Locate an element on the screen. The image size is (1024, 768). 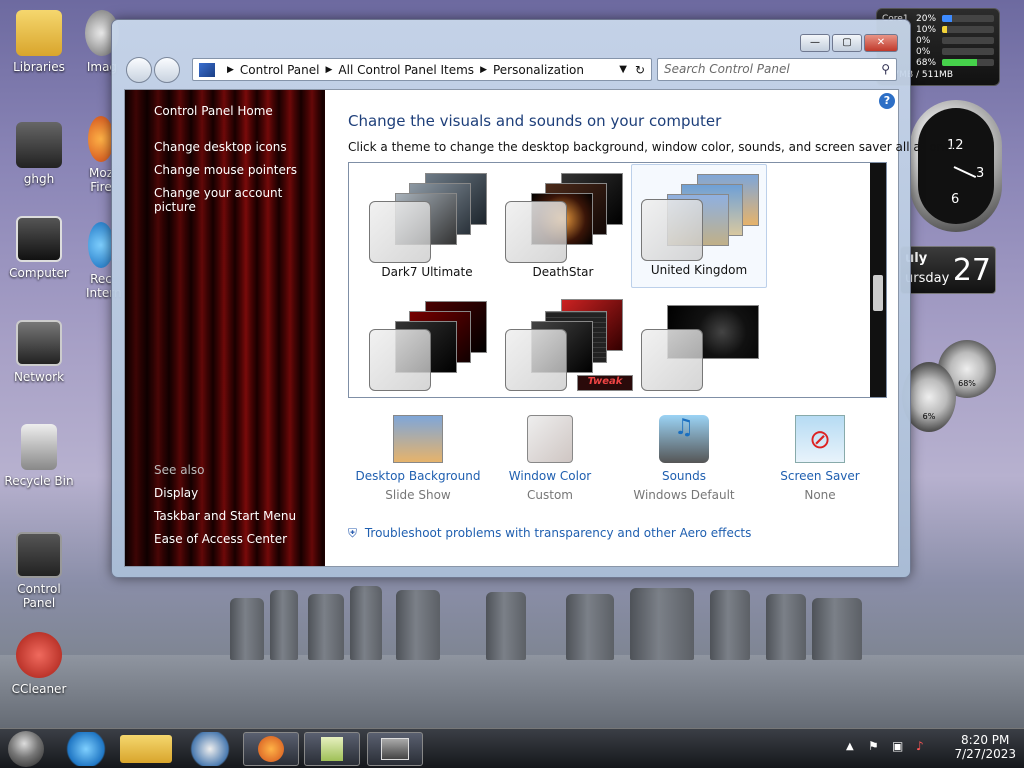
option-sounds: ♫ Sounds Windows Default is located at coordinates (684, 458).